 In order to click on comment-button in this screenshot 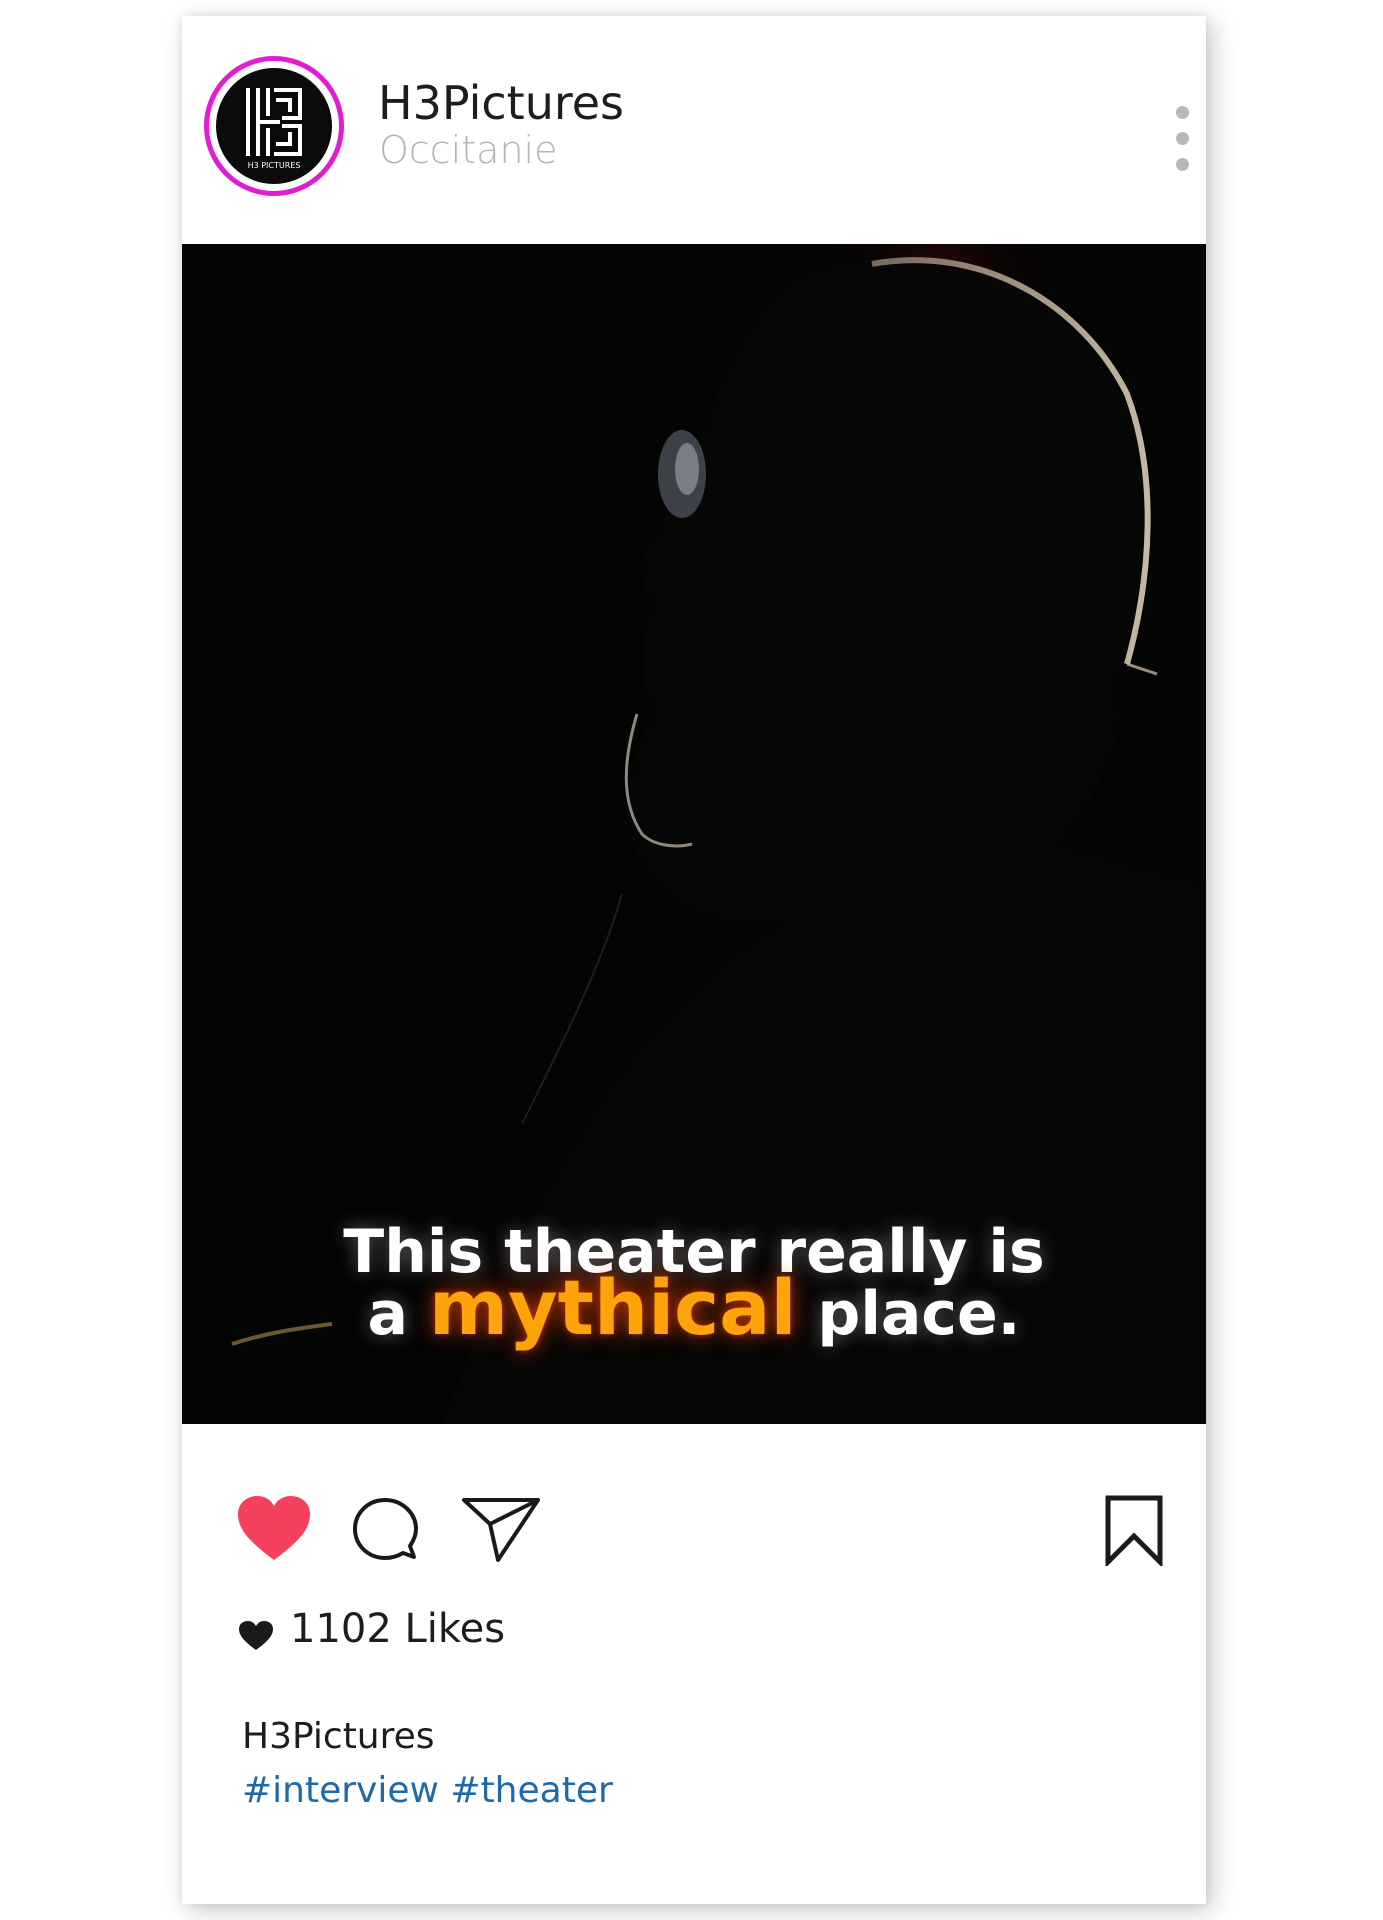, I will do `click(385, 1529)`.